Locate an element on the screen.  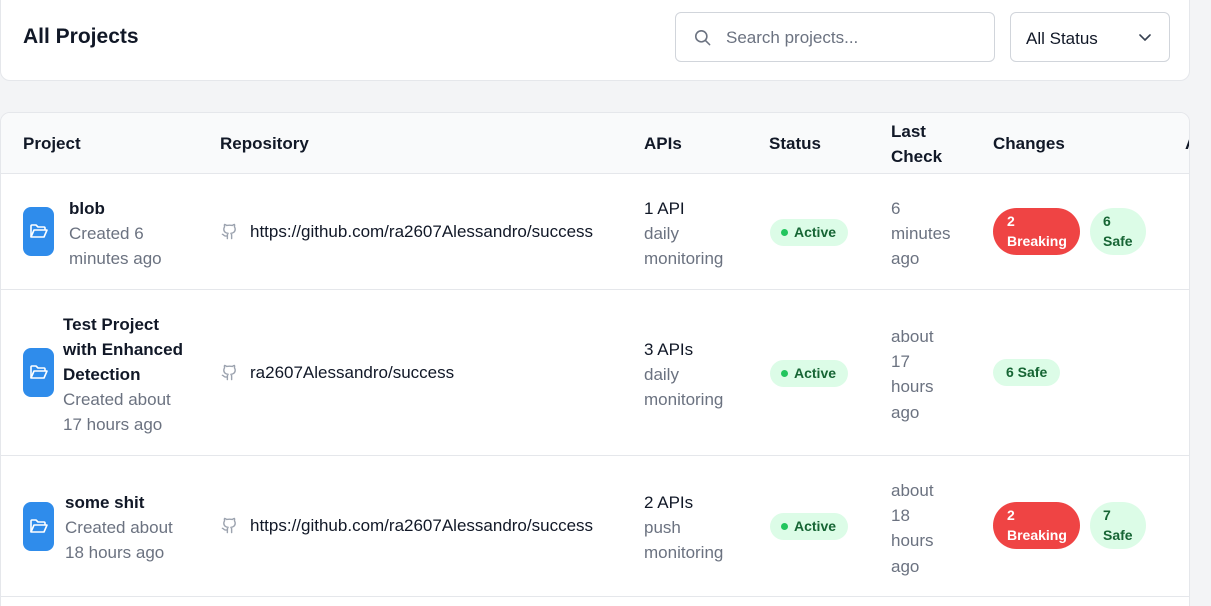
monitoring-type-line1: push is located at coordinates (662, 527).